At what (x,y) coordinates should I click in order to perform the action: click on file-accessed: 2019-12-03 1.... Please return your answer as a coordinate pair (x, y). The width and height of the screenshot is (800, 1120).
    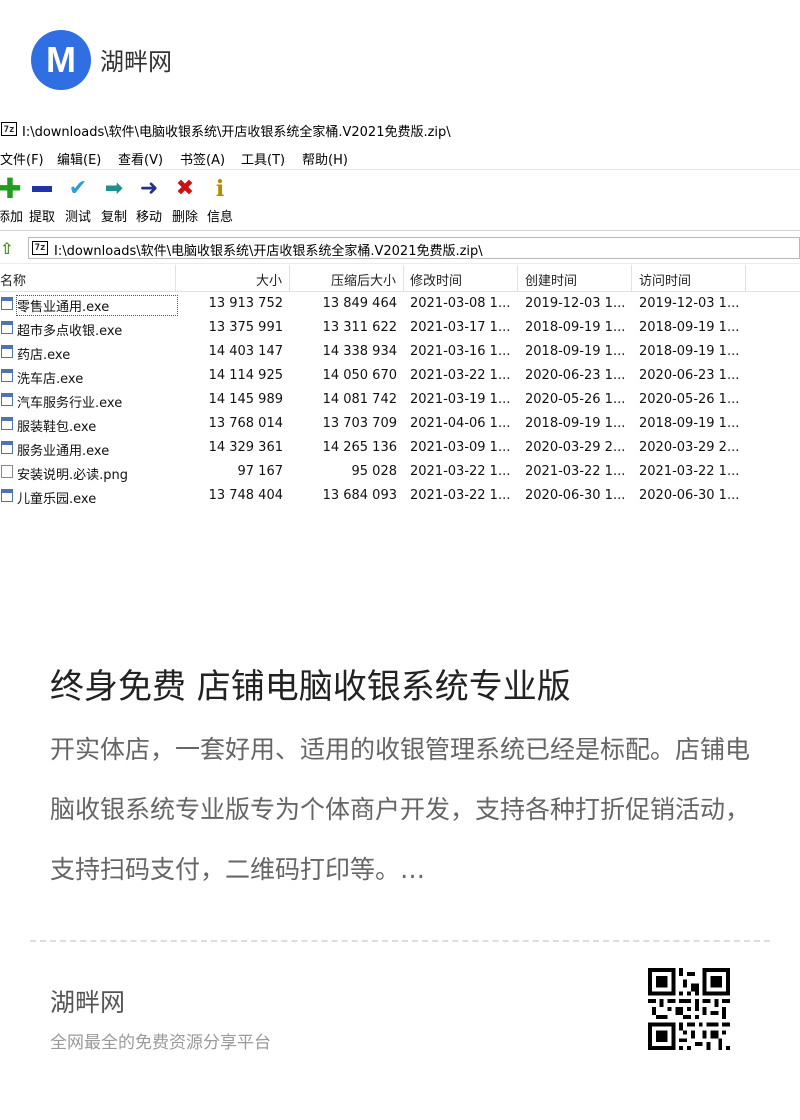
    Looking at the image, I should click on (689, 303).